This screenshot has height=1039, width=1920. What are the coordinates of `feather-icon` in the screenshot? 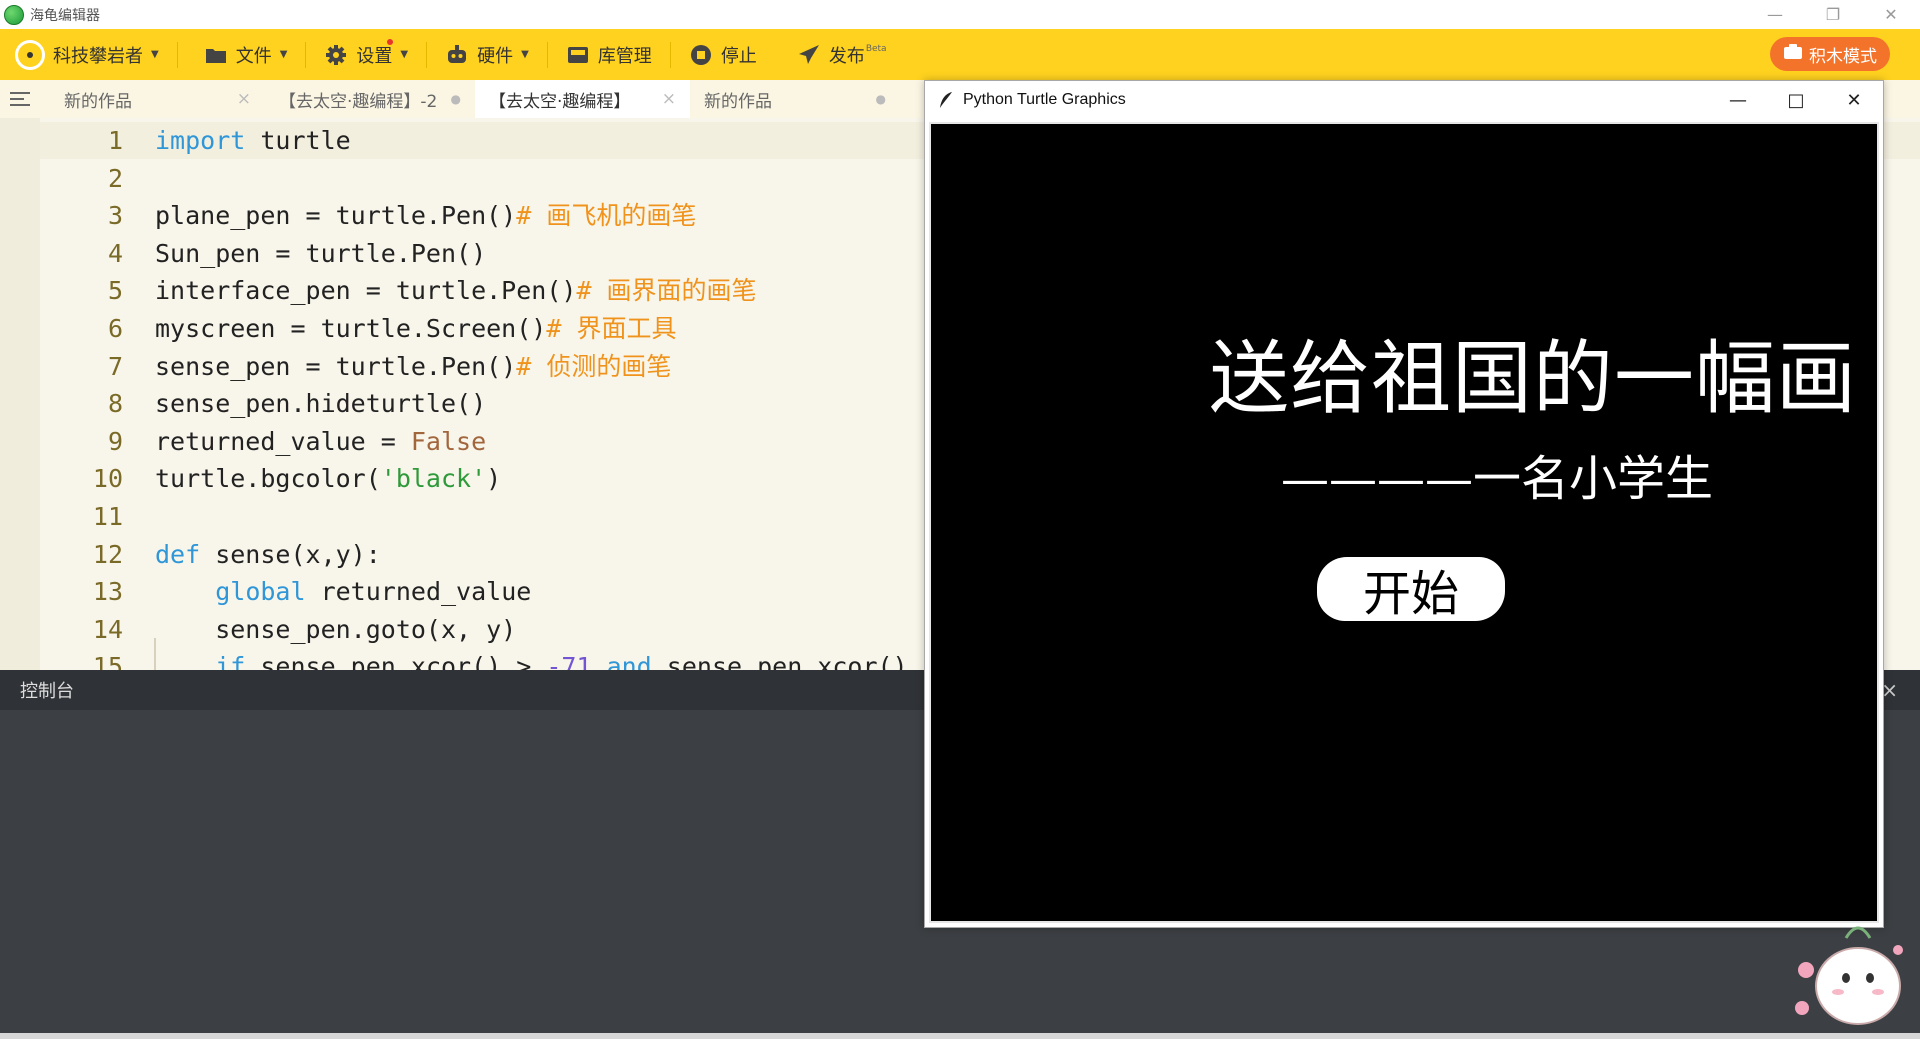 It's located at (946, 100).